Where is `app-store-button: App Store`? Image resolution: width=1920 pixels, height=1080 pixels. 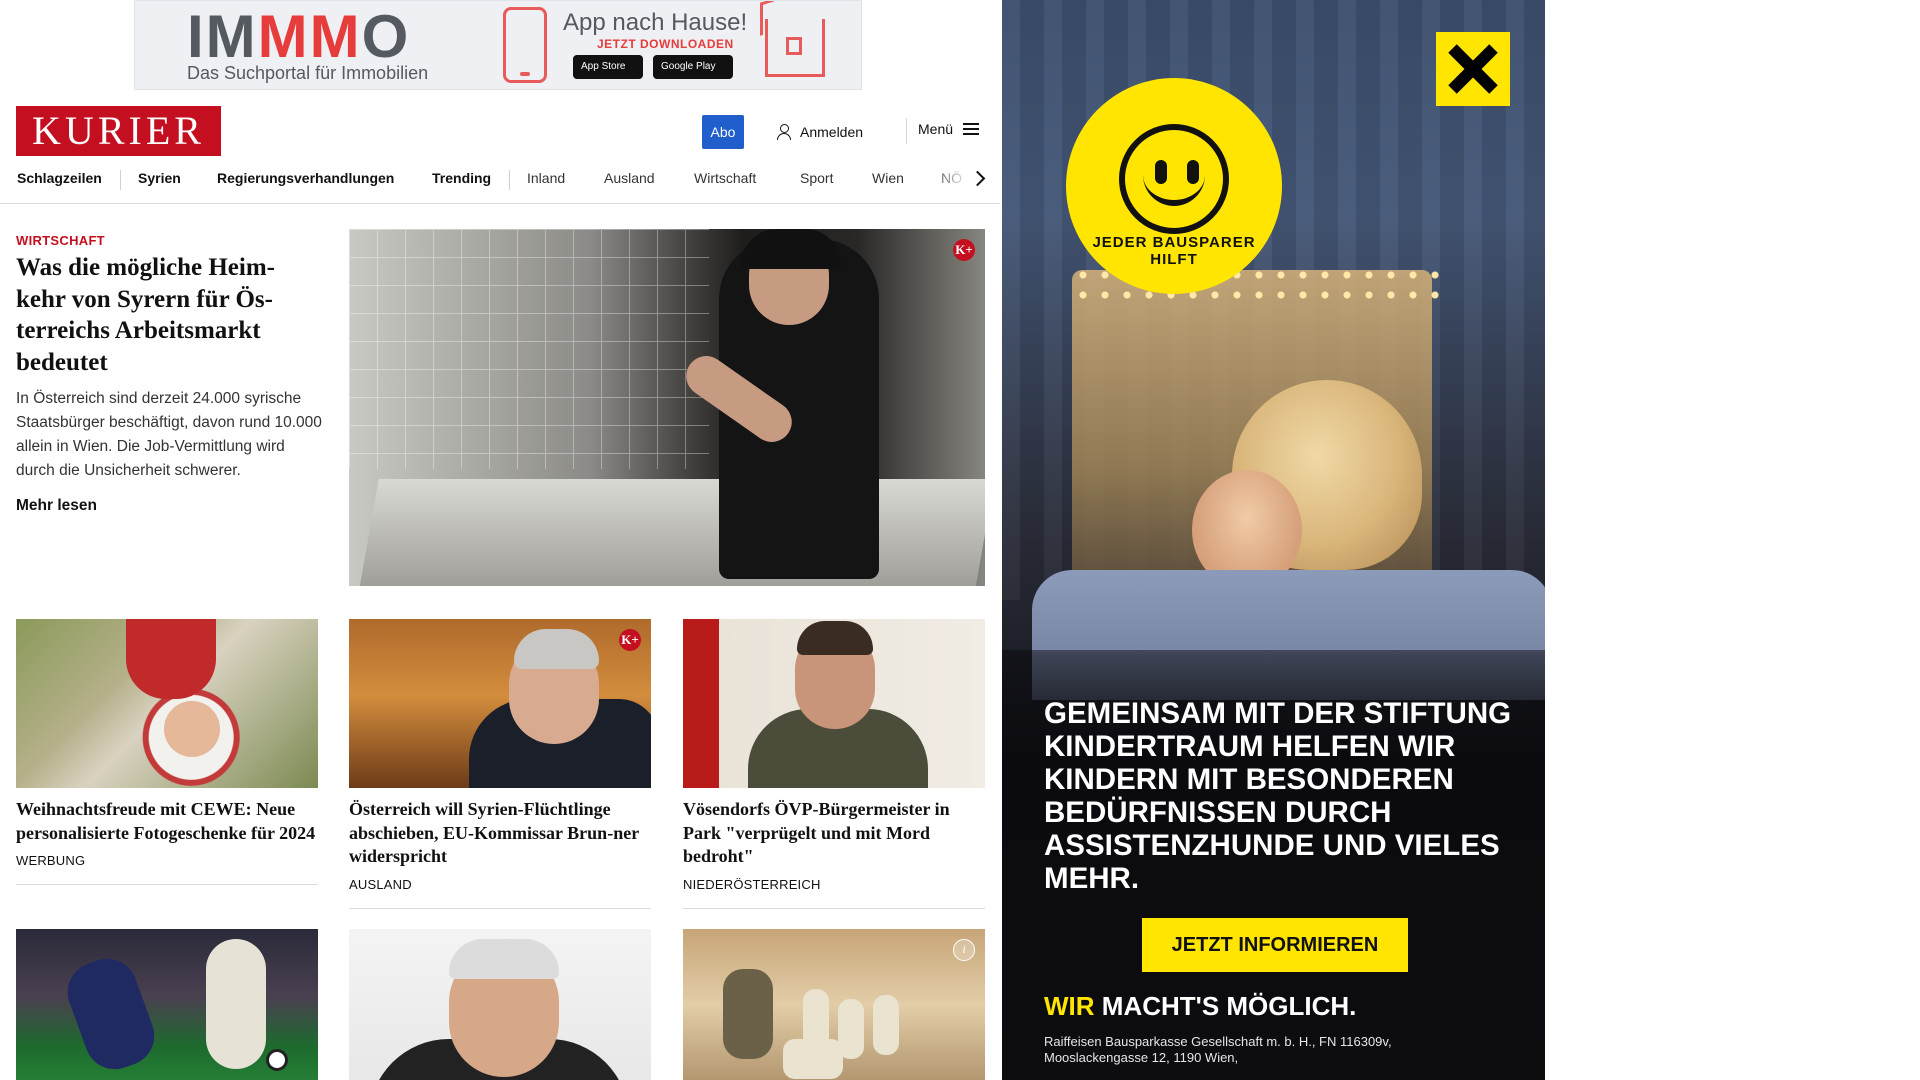 app-store-button: App Store is located at coordinates (608, 67).